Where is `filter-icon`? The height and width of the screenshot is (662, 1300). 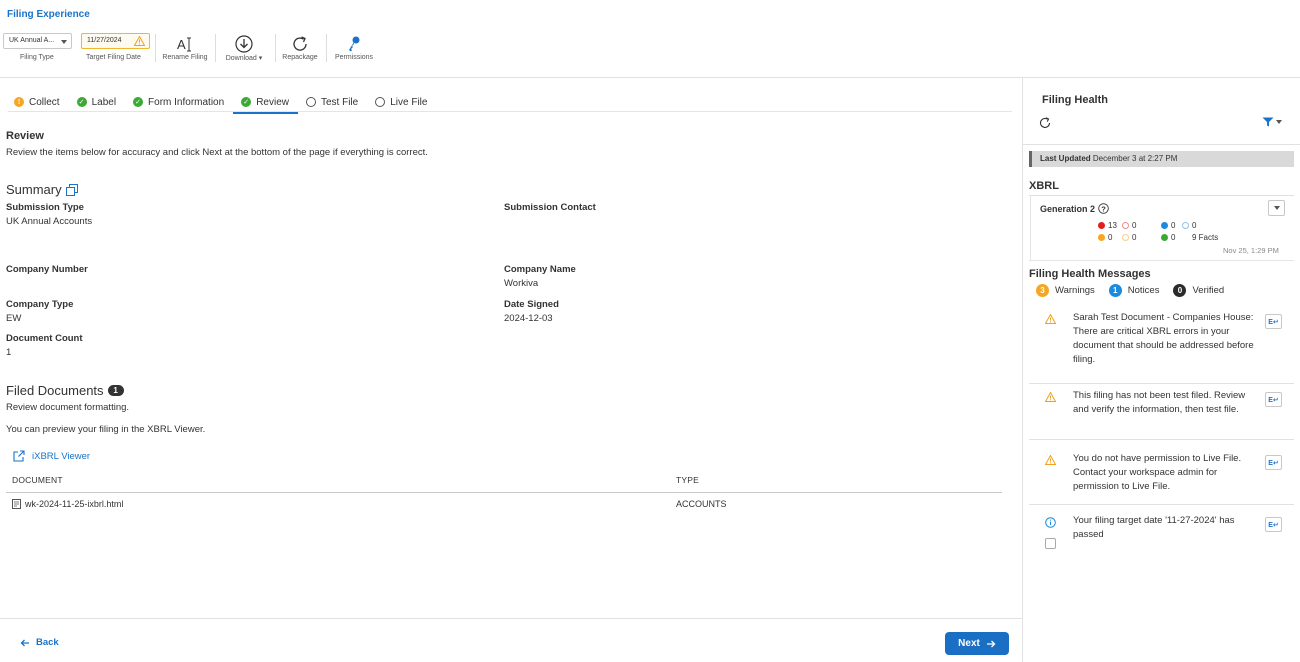 filter-icon is located at coordinates (1268, 122).